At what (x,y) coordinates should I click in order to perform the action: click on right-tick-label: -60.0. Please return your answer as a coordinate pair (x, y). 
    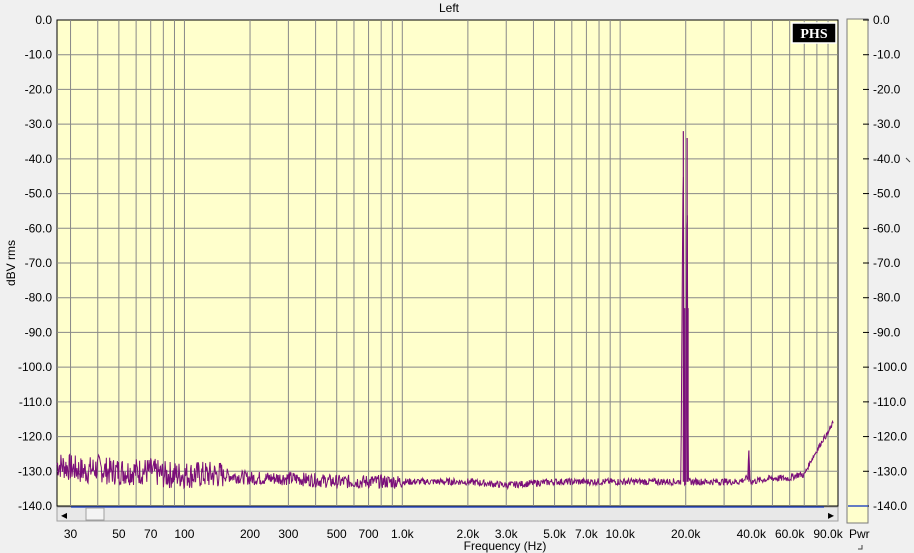
    Looking at the image, I should click on (887, 228).